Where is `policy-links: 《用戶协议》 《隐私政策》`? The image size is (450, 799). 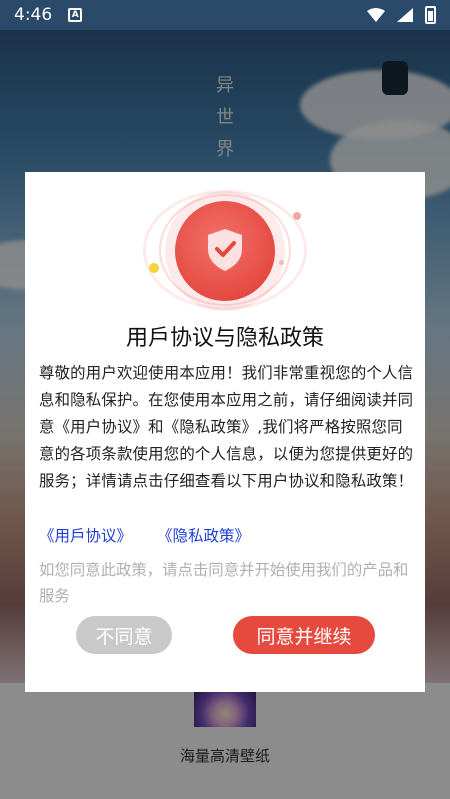 policy-links: 《用戶协议》 《隐私政策》 is located at coordinates (154, 535).